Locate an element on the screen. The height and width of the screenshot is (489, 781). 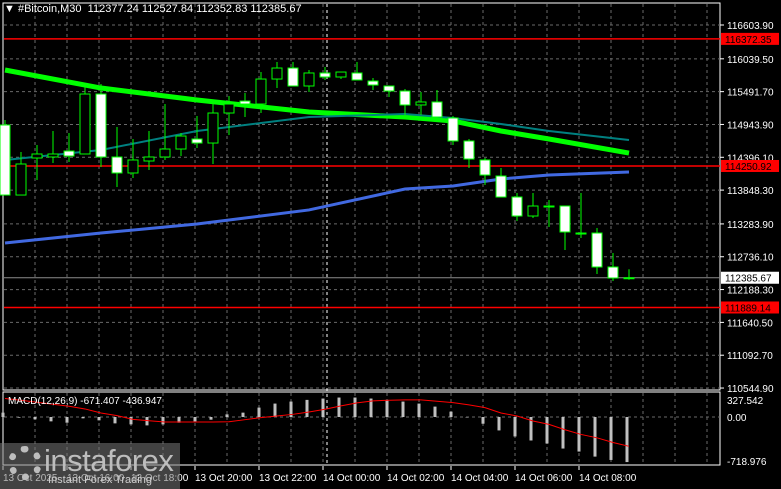
level-price-label: 111889.14 is located at coordinates (748, 308).